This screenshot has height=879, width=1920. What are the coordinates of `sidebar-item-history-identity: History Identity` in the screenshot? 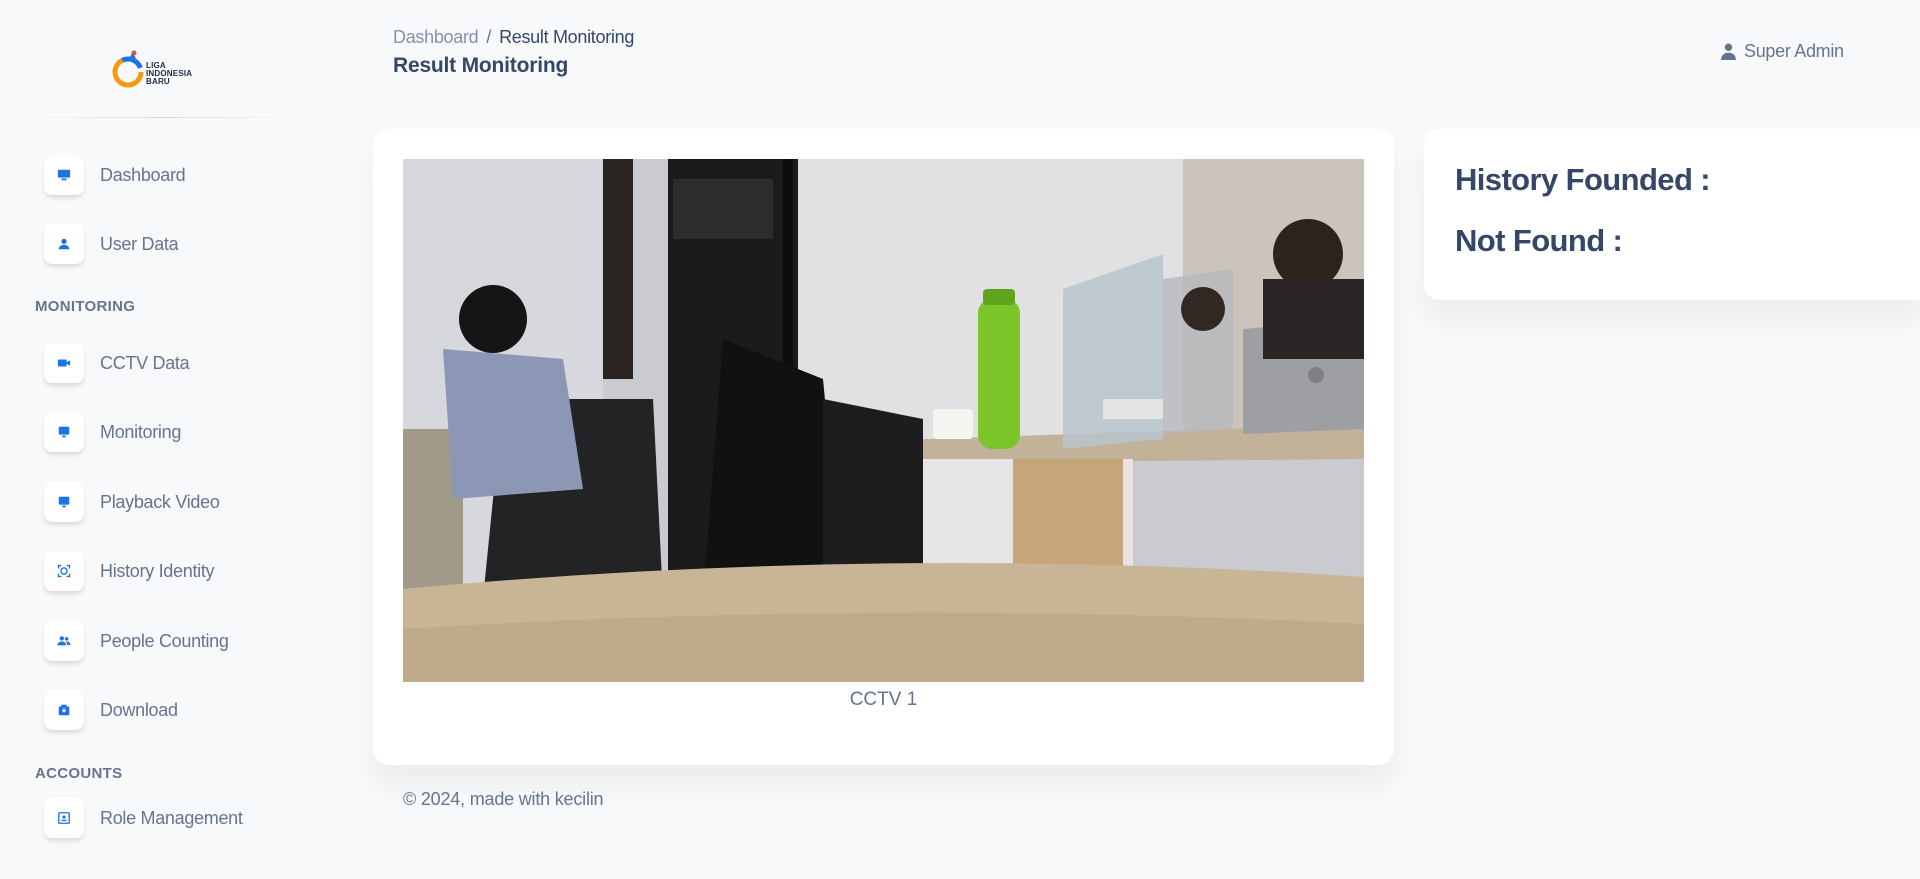 It's located at (174, 571).